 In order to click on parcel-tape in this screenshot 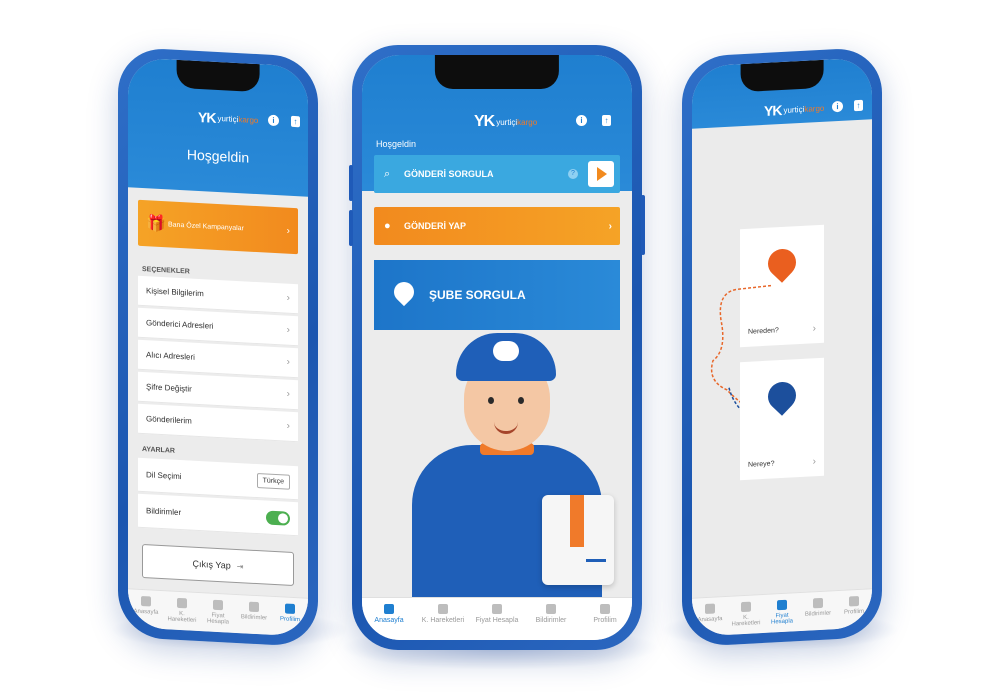, I will do `click(577, 521)`.